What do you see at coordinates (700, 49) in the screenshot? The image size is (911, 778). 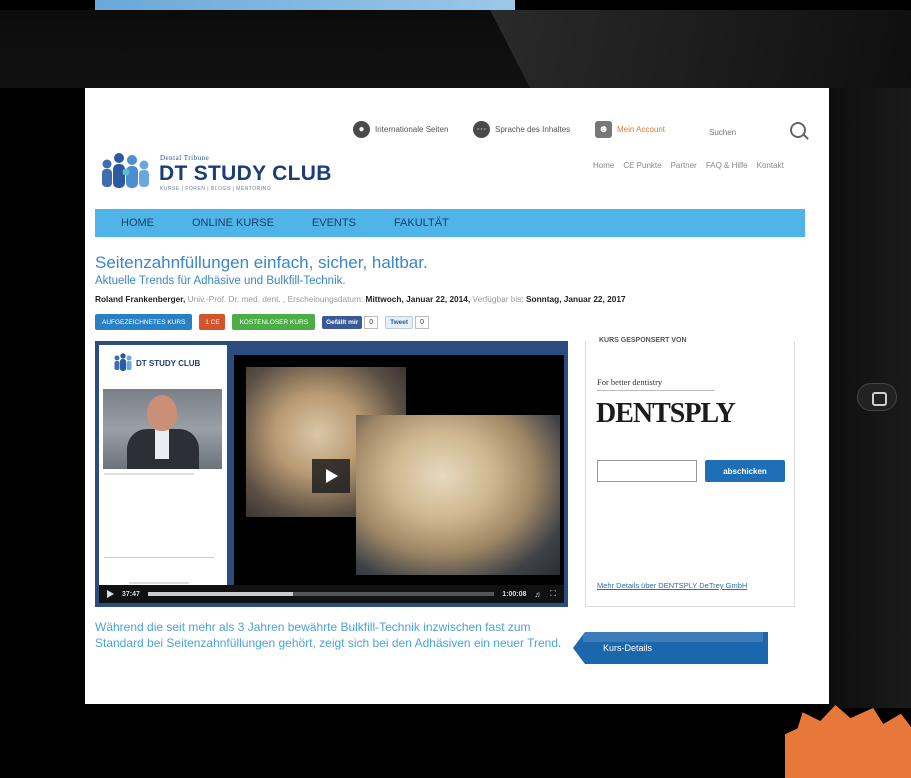 I see `tablet-bezel-glare` at bounding box center [700, 49].